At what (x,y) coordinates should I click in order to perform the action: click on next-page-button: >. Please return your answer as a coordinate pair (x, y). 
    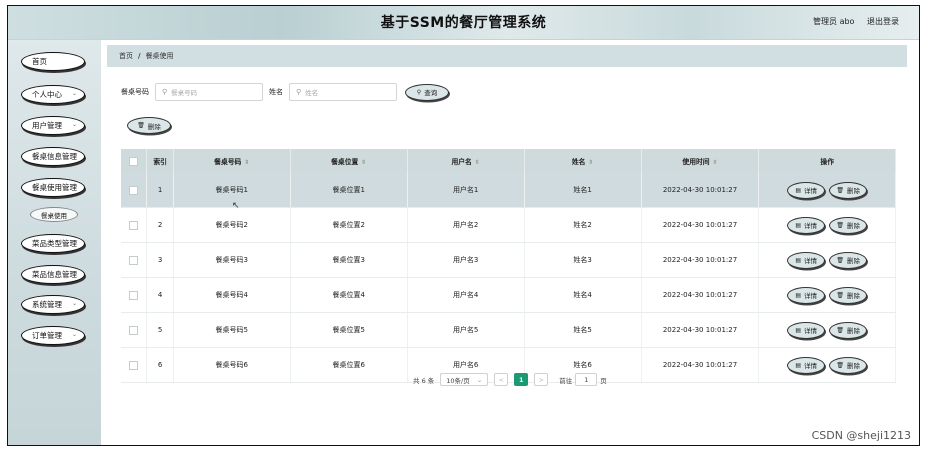
    Looking at the image, I should click on (541, 379).